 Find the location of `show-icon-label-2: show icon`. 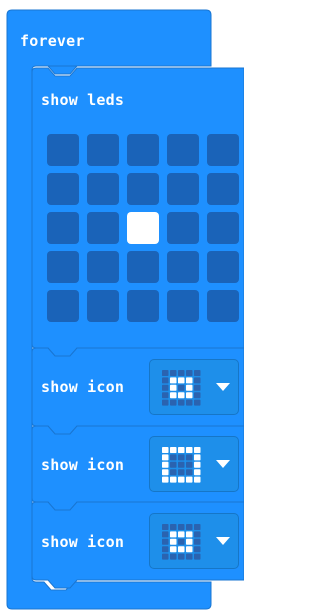

show-icon-label-2: show icon is located at coordinates (83, 465).